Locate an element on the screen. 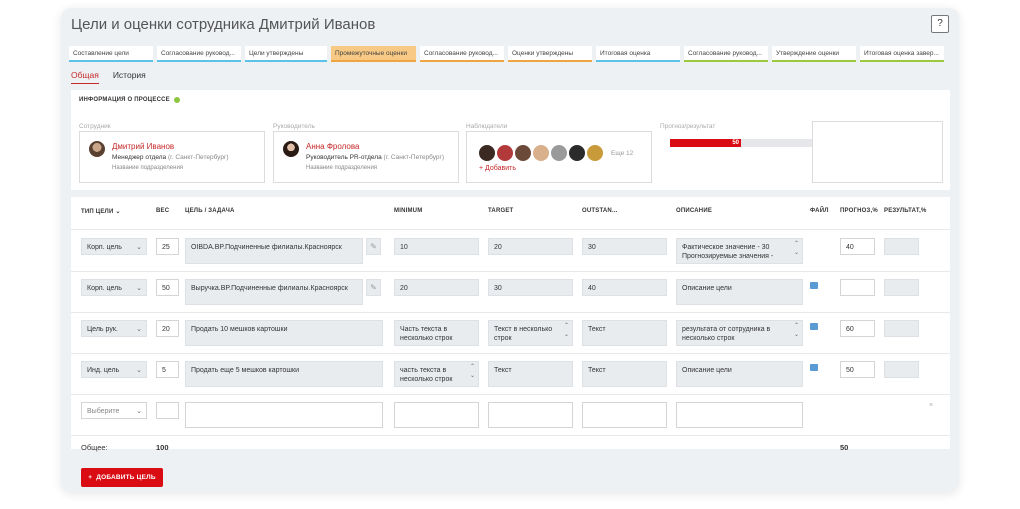 The height and width of the screenshot is (509, 1020). goal-type-select: Инд. цель ⌄ is located at coordinates (114, 369).